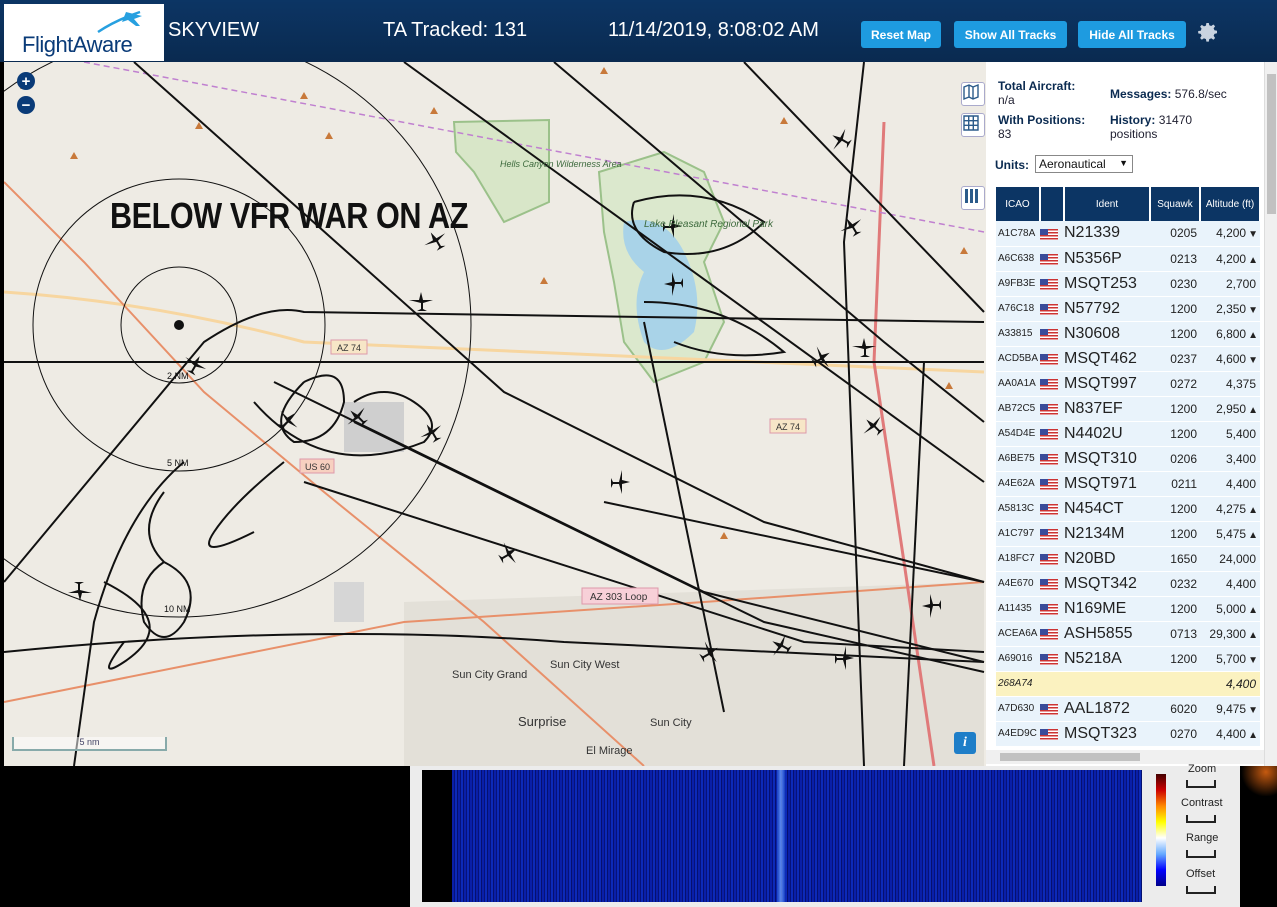 The height and width of the screenshot is (907, 1277). What do you see at coordinates (26, 105) in the screenshot?
I see `zoom-out-button: −` at bounding box center [26, 105].